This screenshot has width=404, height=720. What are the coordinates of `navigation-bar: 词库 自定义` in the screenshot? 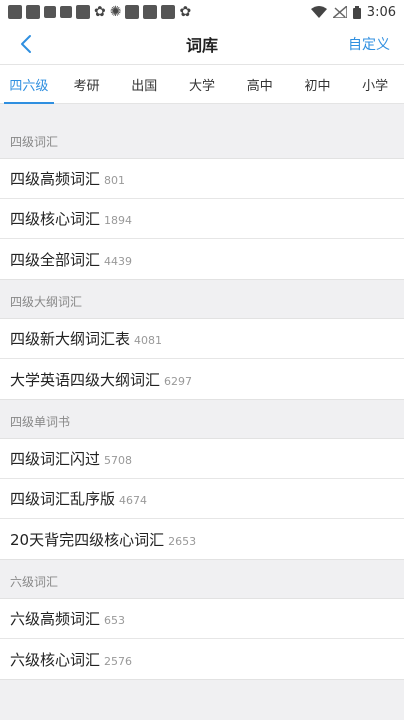 It's located at (202, 44).